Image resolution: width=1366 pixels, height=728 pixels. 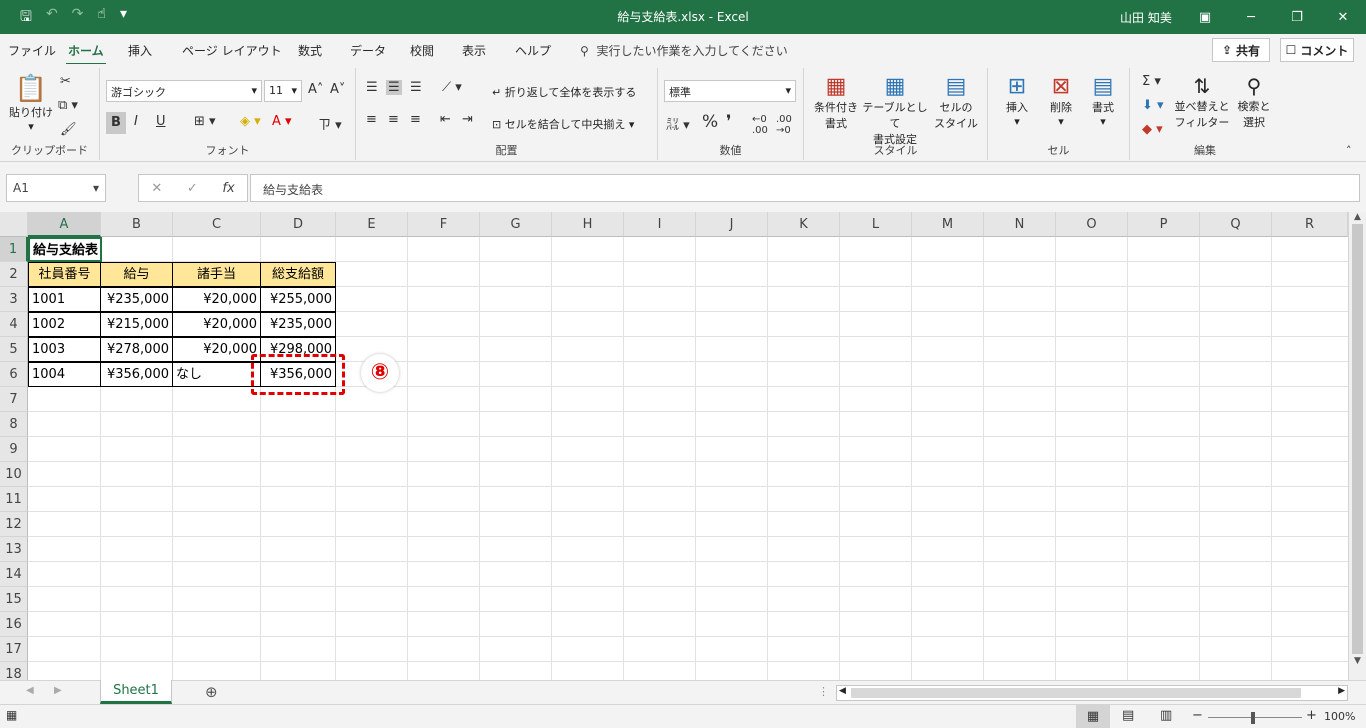 What do you see at coordinates (64, 349) in the screenshot?
I see `table-cell: 1003` at bounding box center [64, 349].